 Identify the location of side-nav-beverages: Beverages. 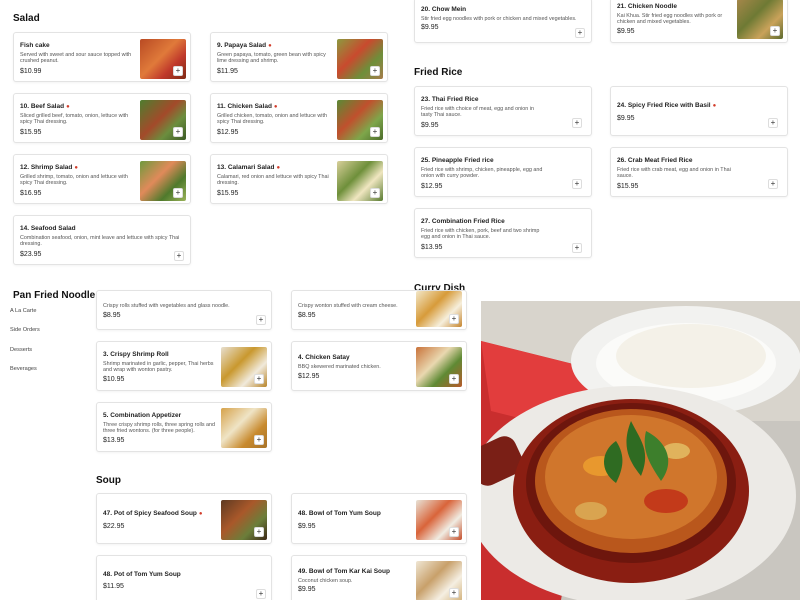
(23, 369).